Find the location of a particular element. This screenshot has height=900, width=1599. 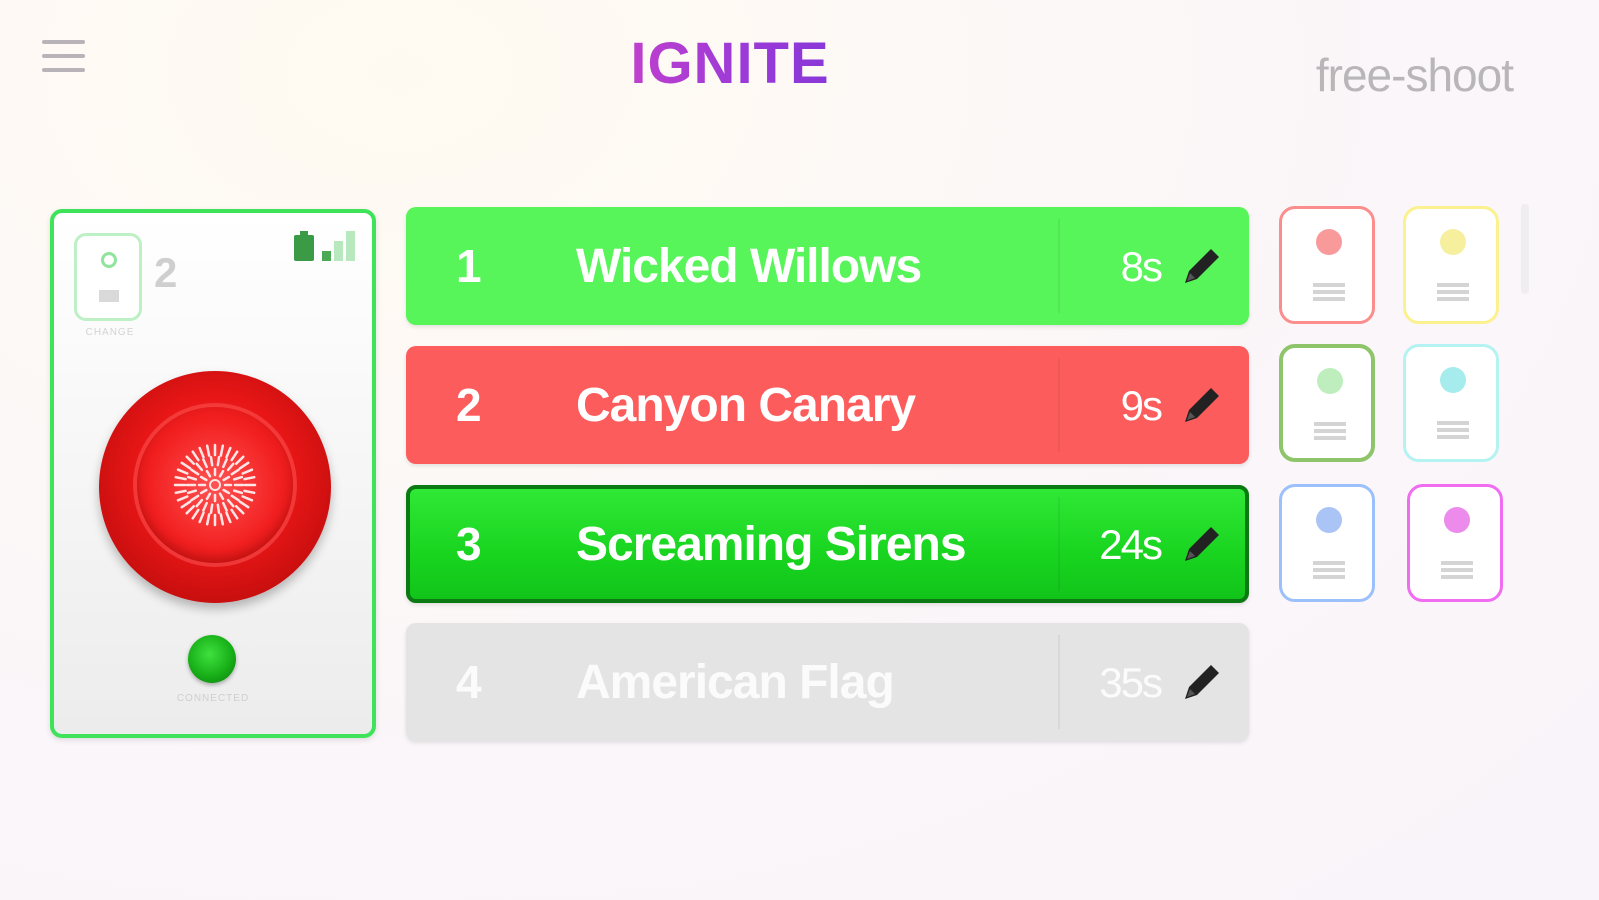

sequence-row-2: 2 Canyon Canary 9s is located at coordinates (827, 405).